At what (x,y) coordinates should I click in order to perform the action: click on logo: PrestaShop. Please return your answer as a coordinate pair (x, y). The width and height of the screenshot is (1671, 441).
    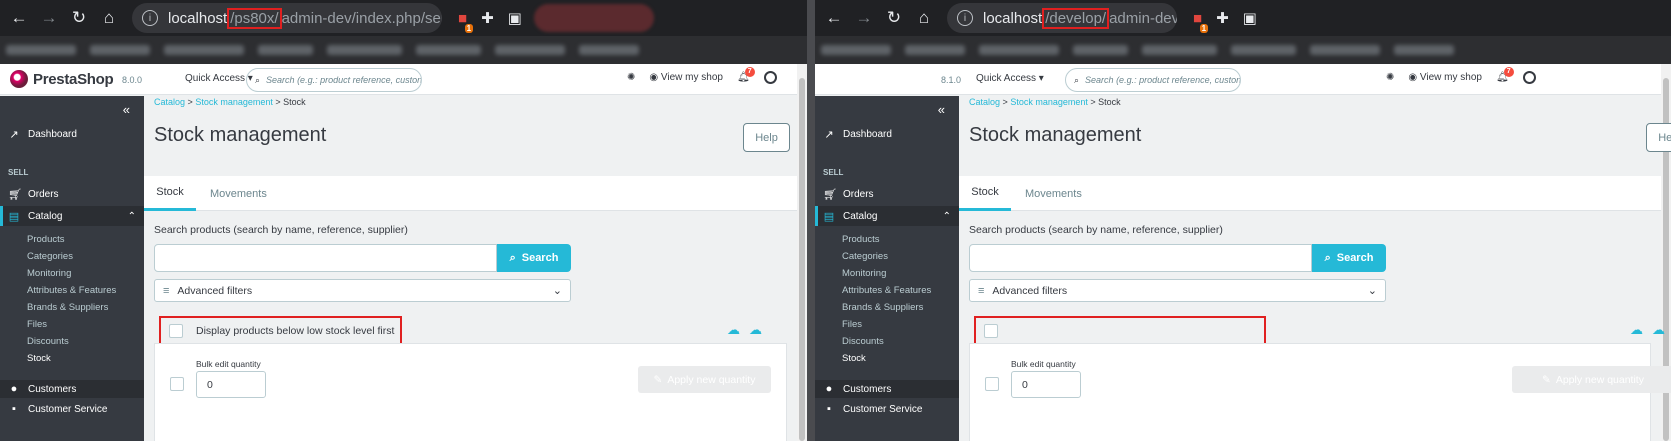
    Looking at the image, I should click on (62, 79).